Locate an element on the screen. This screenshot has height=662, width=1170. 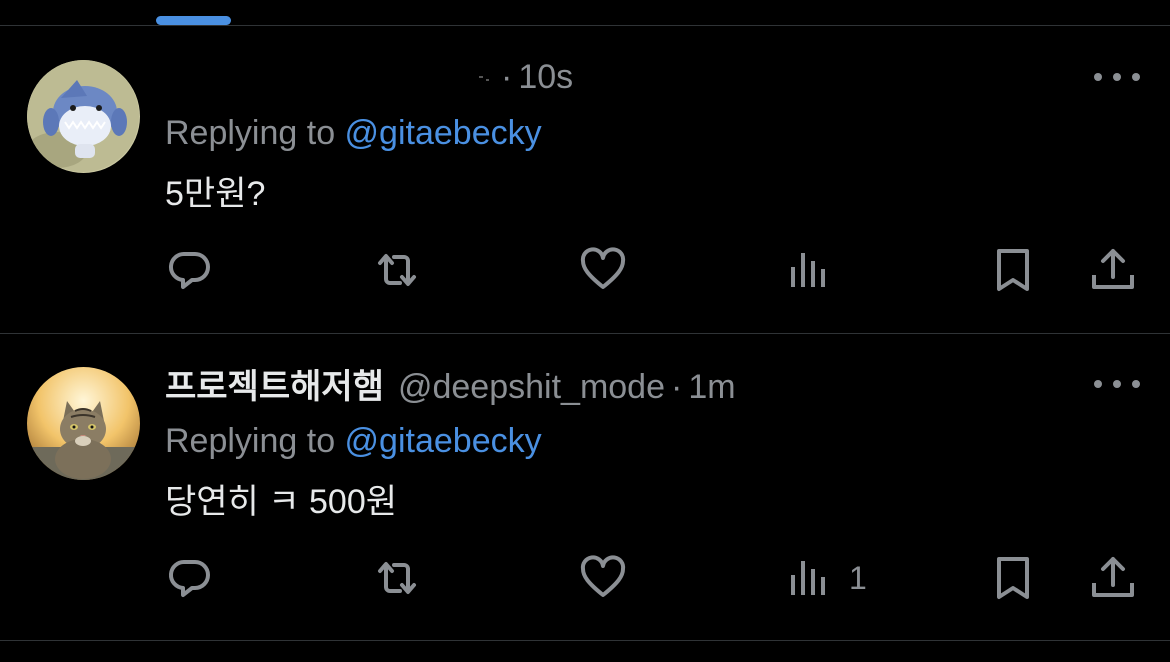
cat-avatar-icon is located at coordinates (83, 423).